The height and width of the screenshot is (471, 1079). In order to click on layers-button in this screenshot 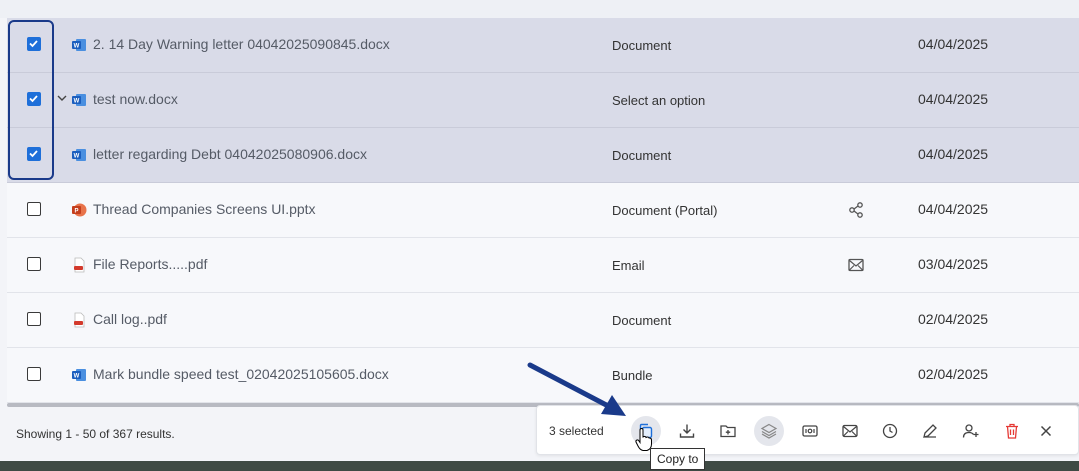, I will do `click(769, 431)`.